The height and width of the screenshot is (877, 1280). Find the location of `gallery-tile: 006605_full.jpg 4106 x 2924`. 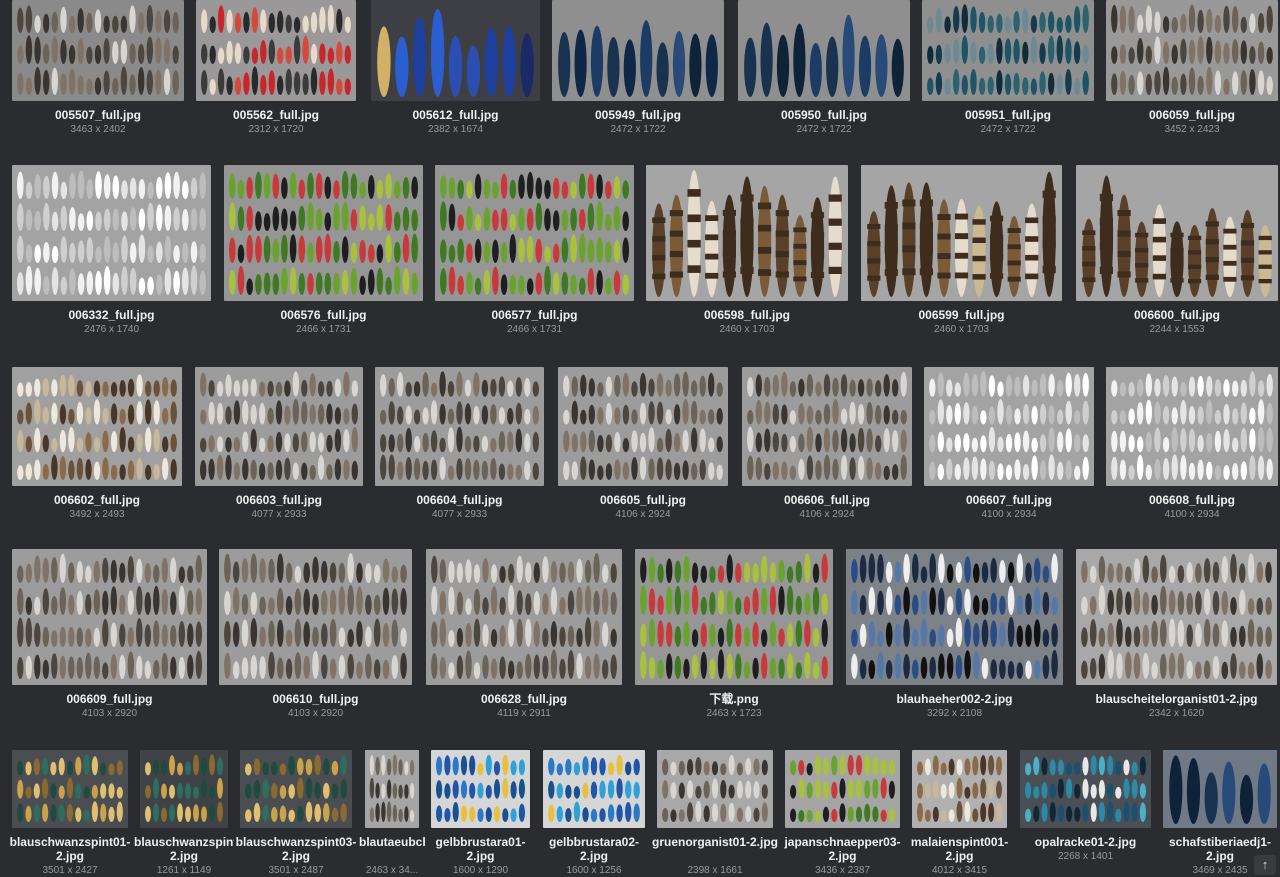

gallery-tile: 006605_full.jpg 4106 x 2924 is located at coordinates (643, 450).